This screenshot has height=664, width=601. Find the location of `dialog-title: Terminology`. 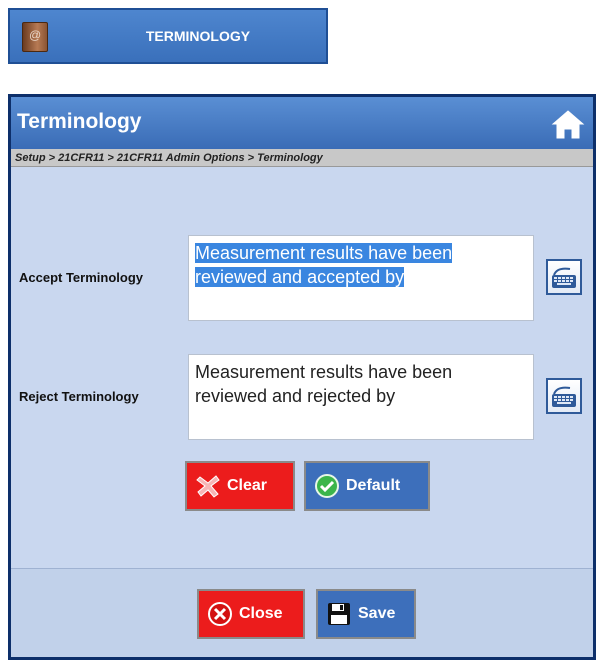

dialog-title: Terminology is located at coordinates (79, 121).